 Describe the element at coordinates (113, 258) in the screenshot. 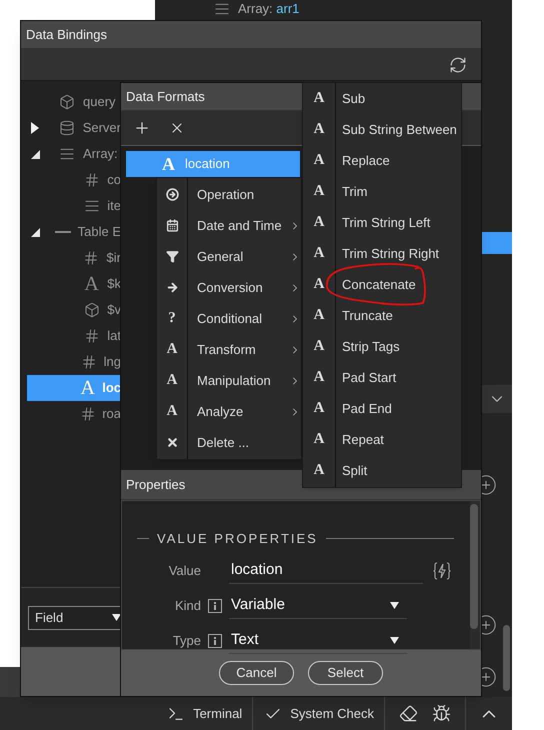

I see `tree-label: $ir` at that location.